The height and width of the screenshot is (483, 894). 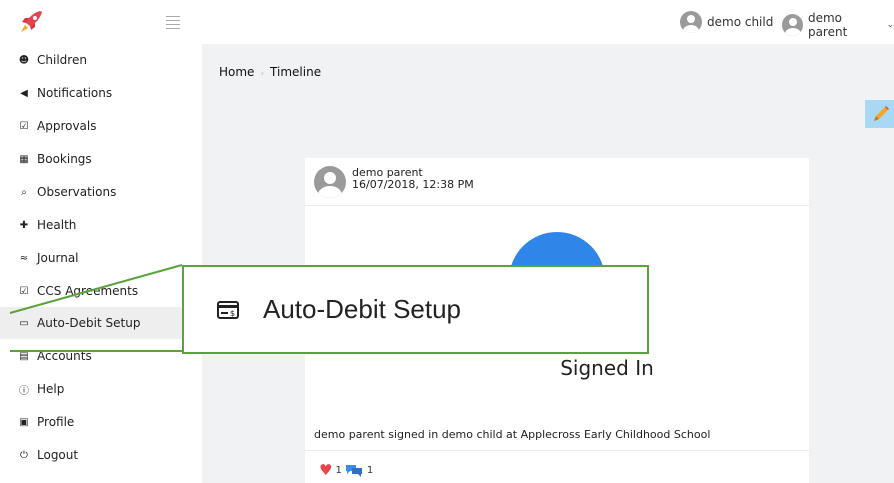 I want to click on breadcrumb-home: Home, so click(x=236, y=72).